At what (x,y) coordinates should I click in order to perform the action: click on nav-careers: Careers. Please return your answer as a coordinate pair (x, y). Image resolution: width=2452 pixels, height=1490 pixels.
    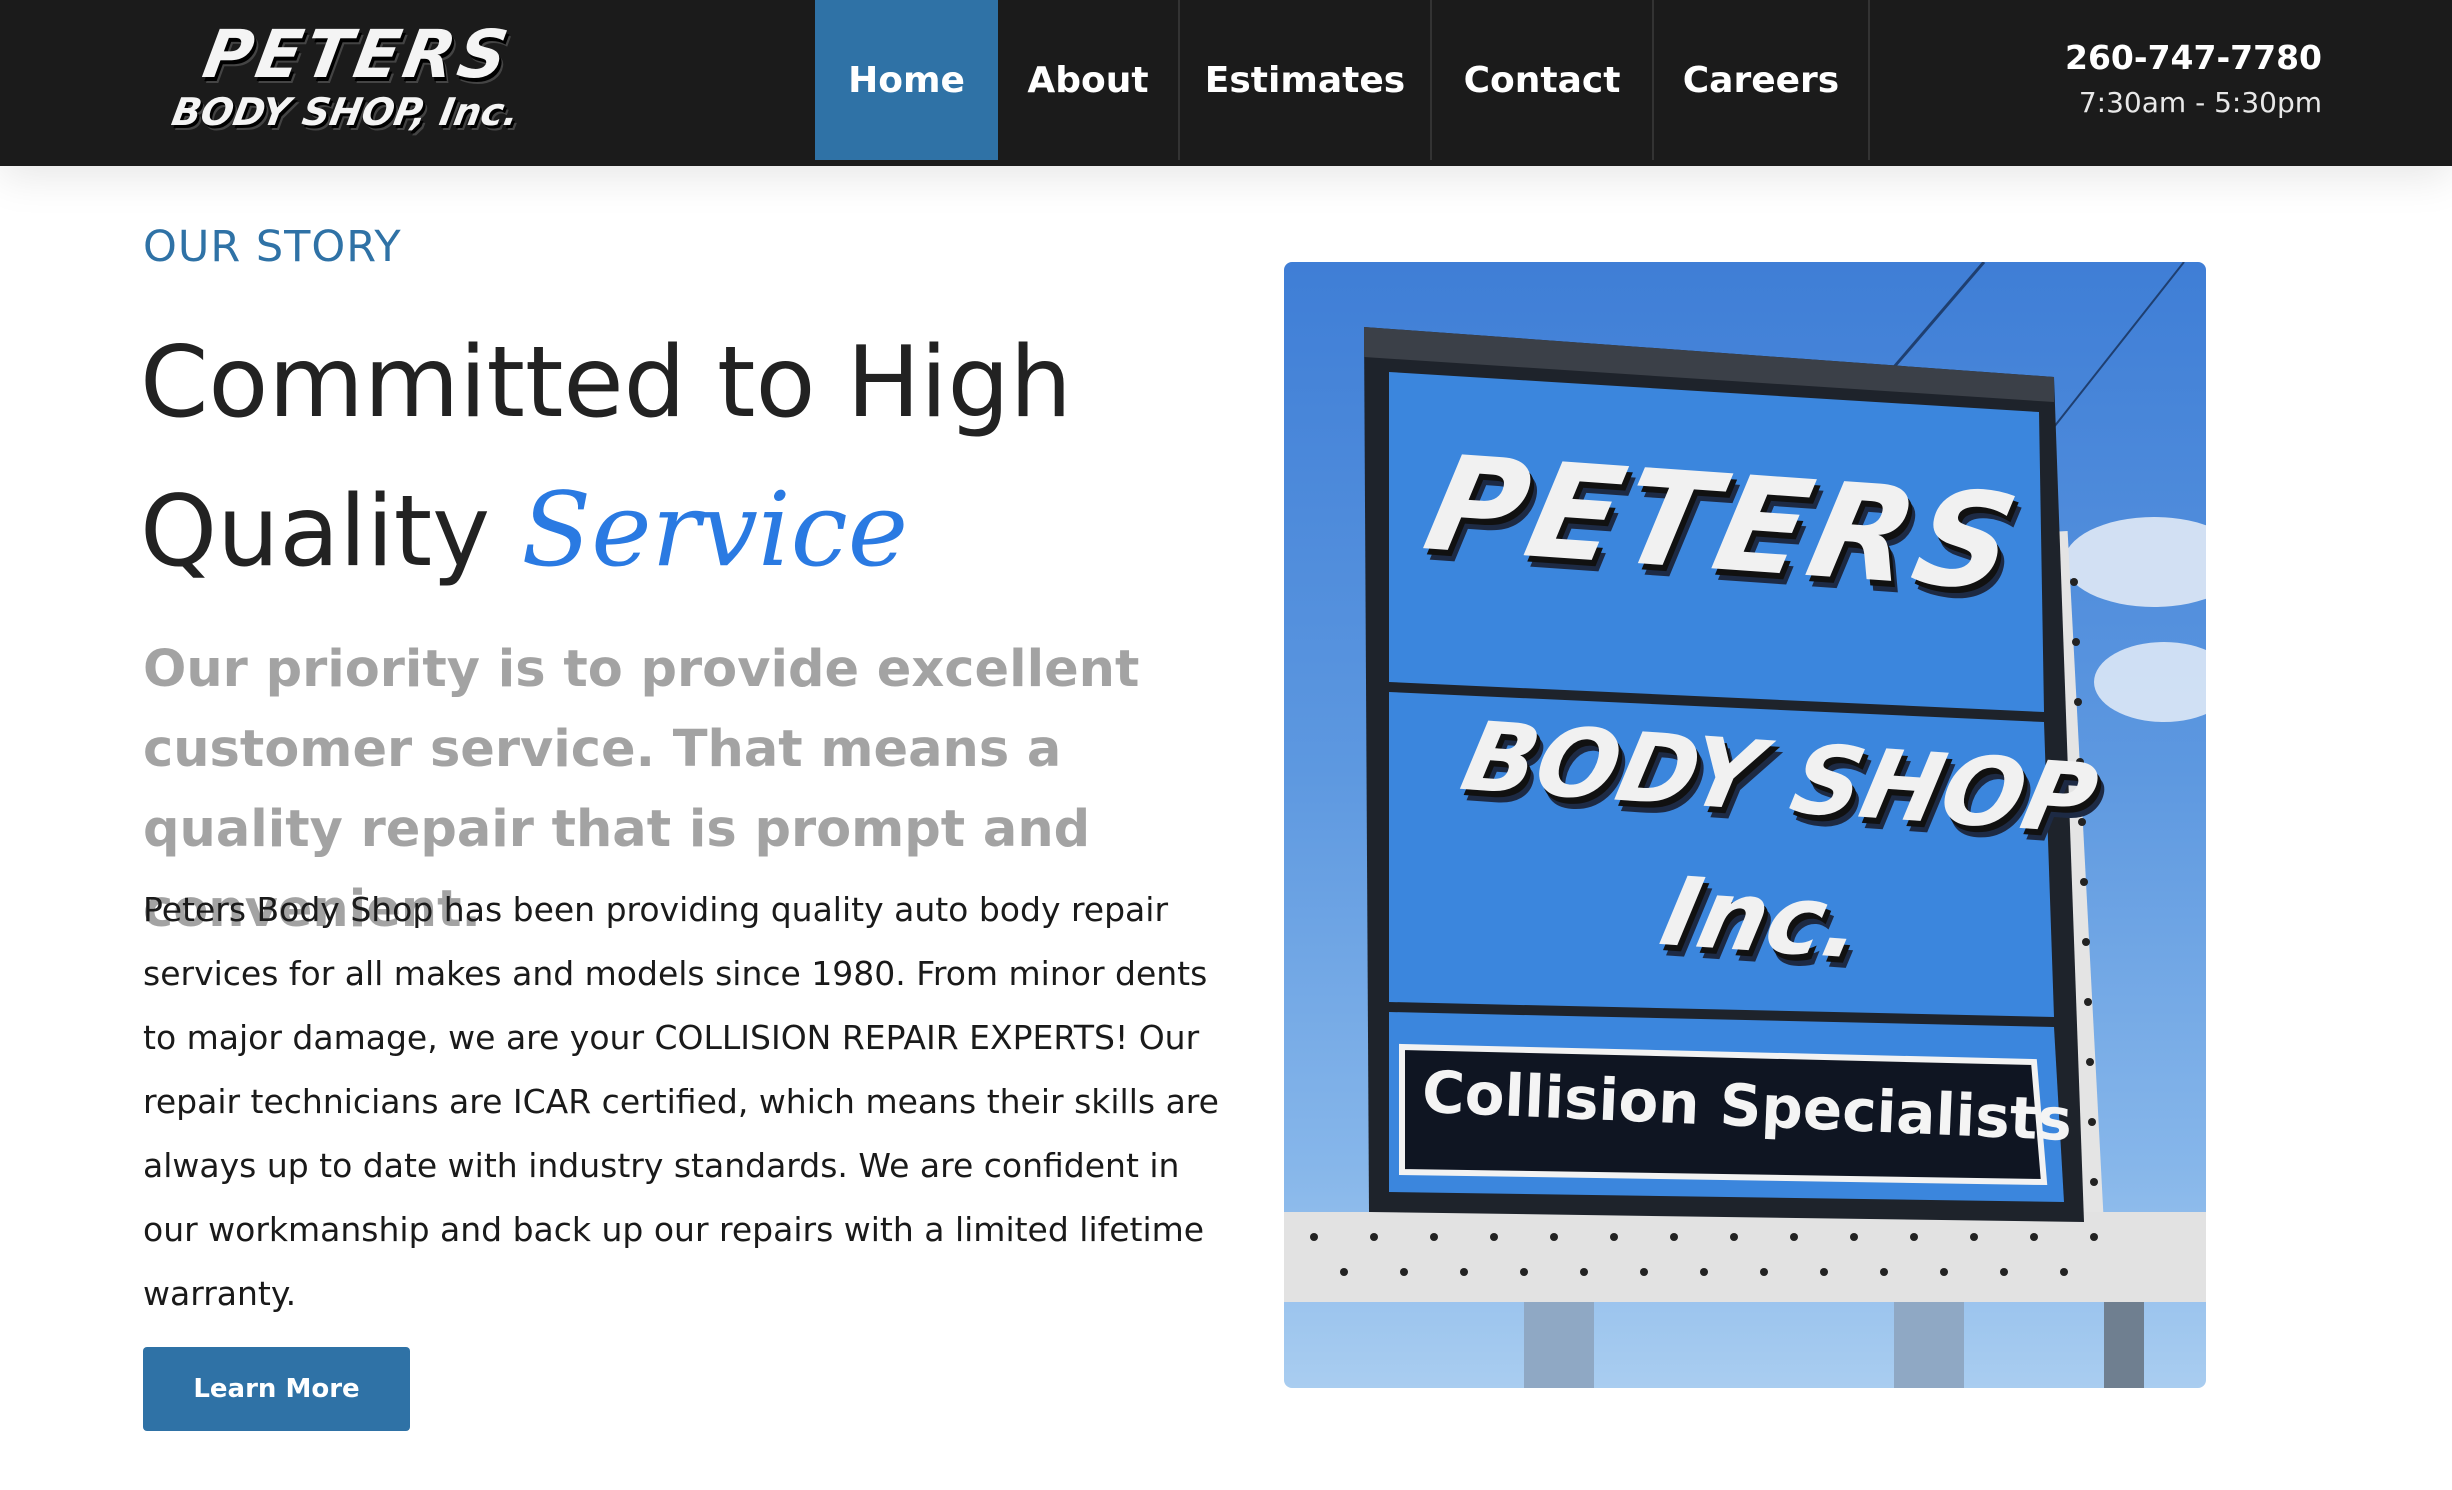
    Looking at the image, I should click on (1761, 80).